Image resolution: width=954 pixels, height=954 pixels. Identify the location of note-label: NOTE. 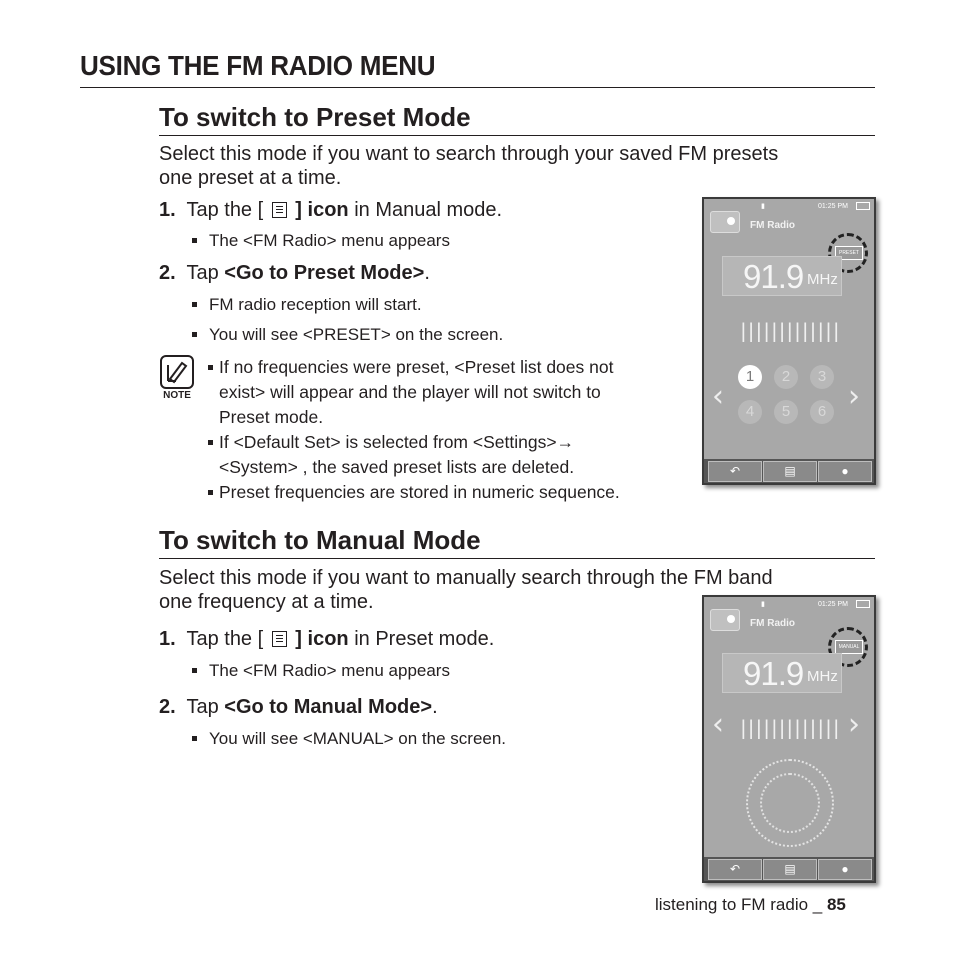
(177, 395).